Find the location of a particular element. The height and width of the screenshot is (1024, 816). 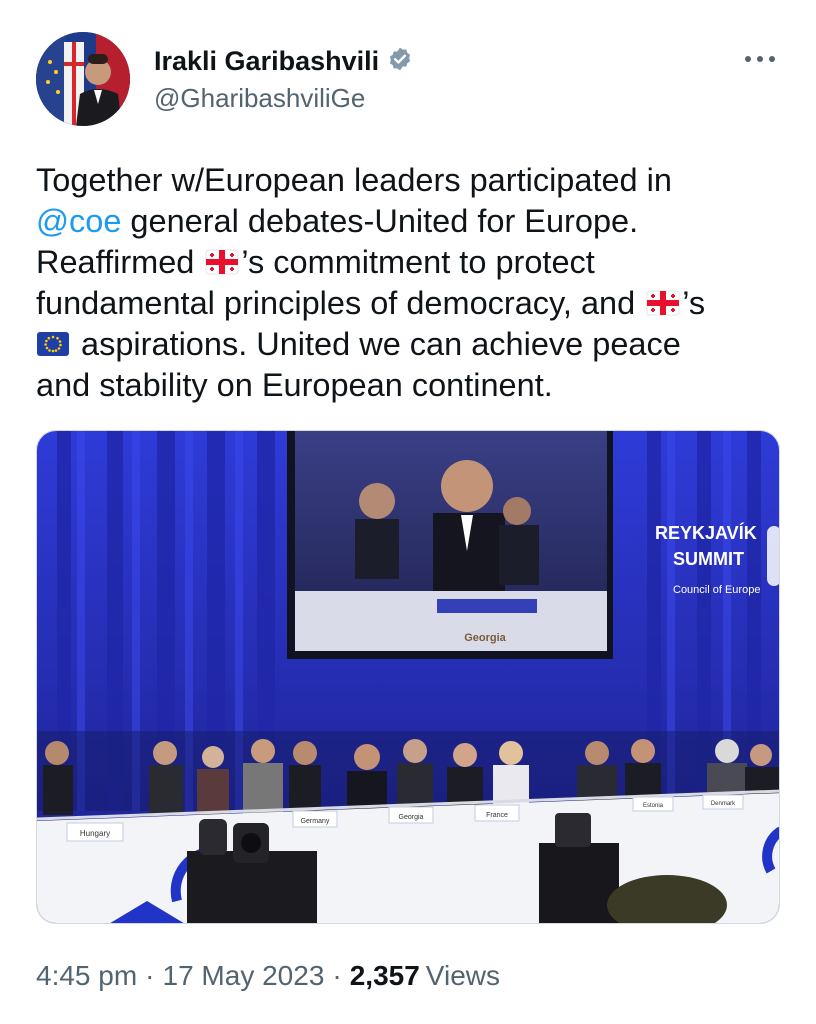

views-count: 2,357 is located at coordinates (385, 976).